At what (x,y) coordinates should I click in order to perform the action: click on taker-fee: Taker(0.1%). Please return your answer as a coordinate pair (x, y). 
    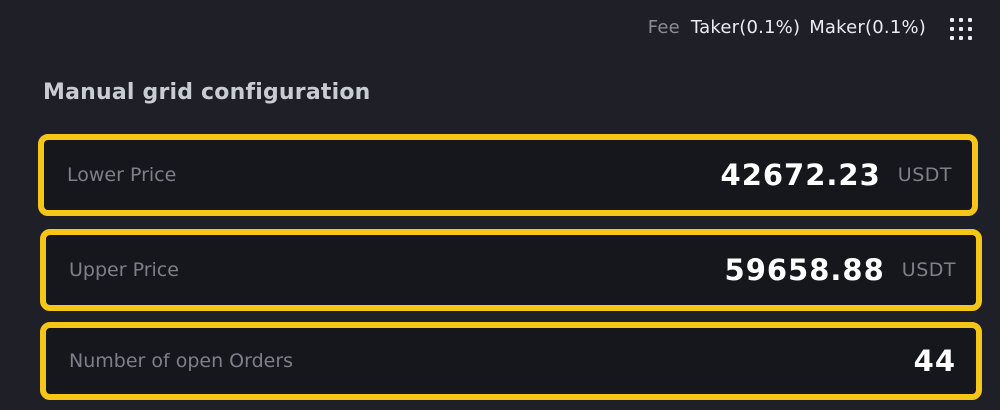
    Looking at the image, I should click on (745, 27).